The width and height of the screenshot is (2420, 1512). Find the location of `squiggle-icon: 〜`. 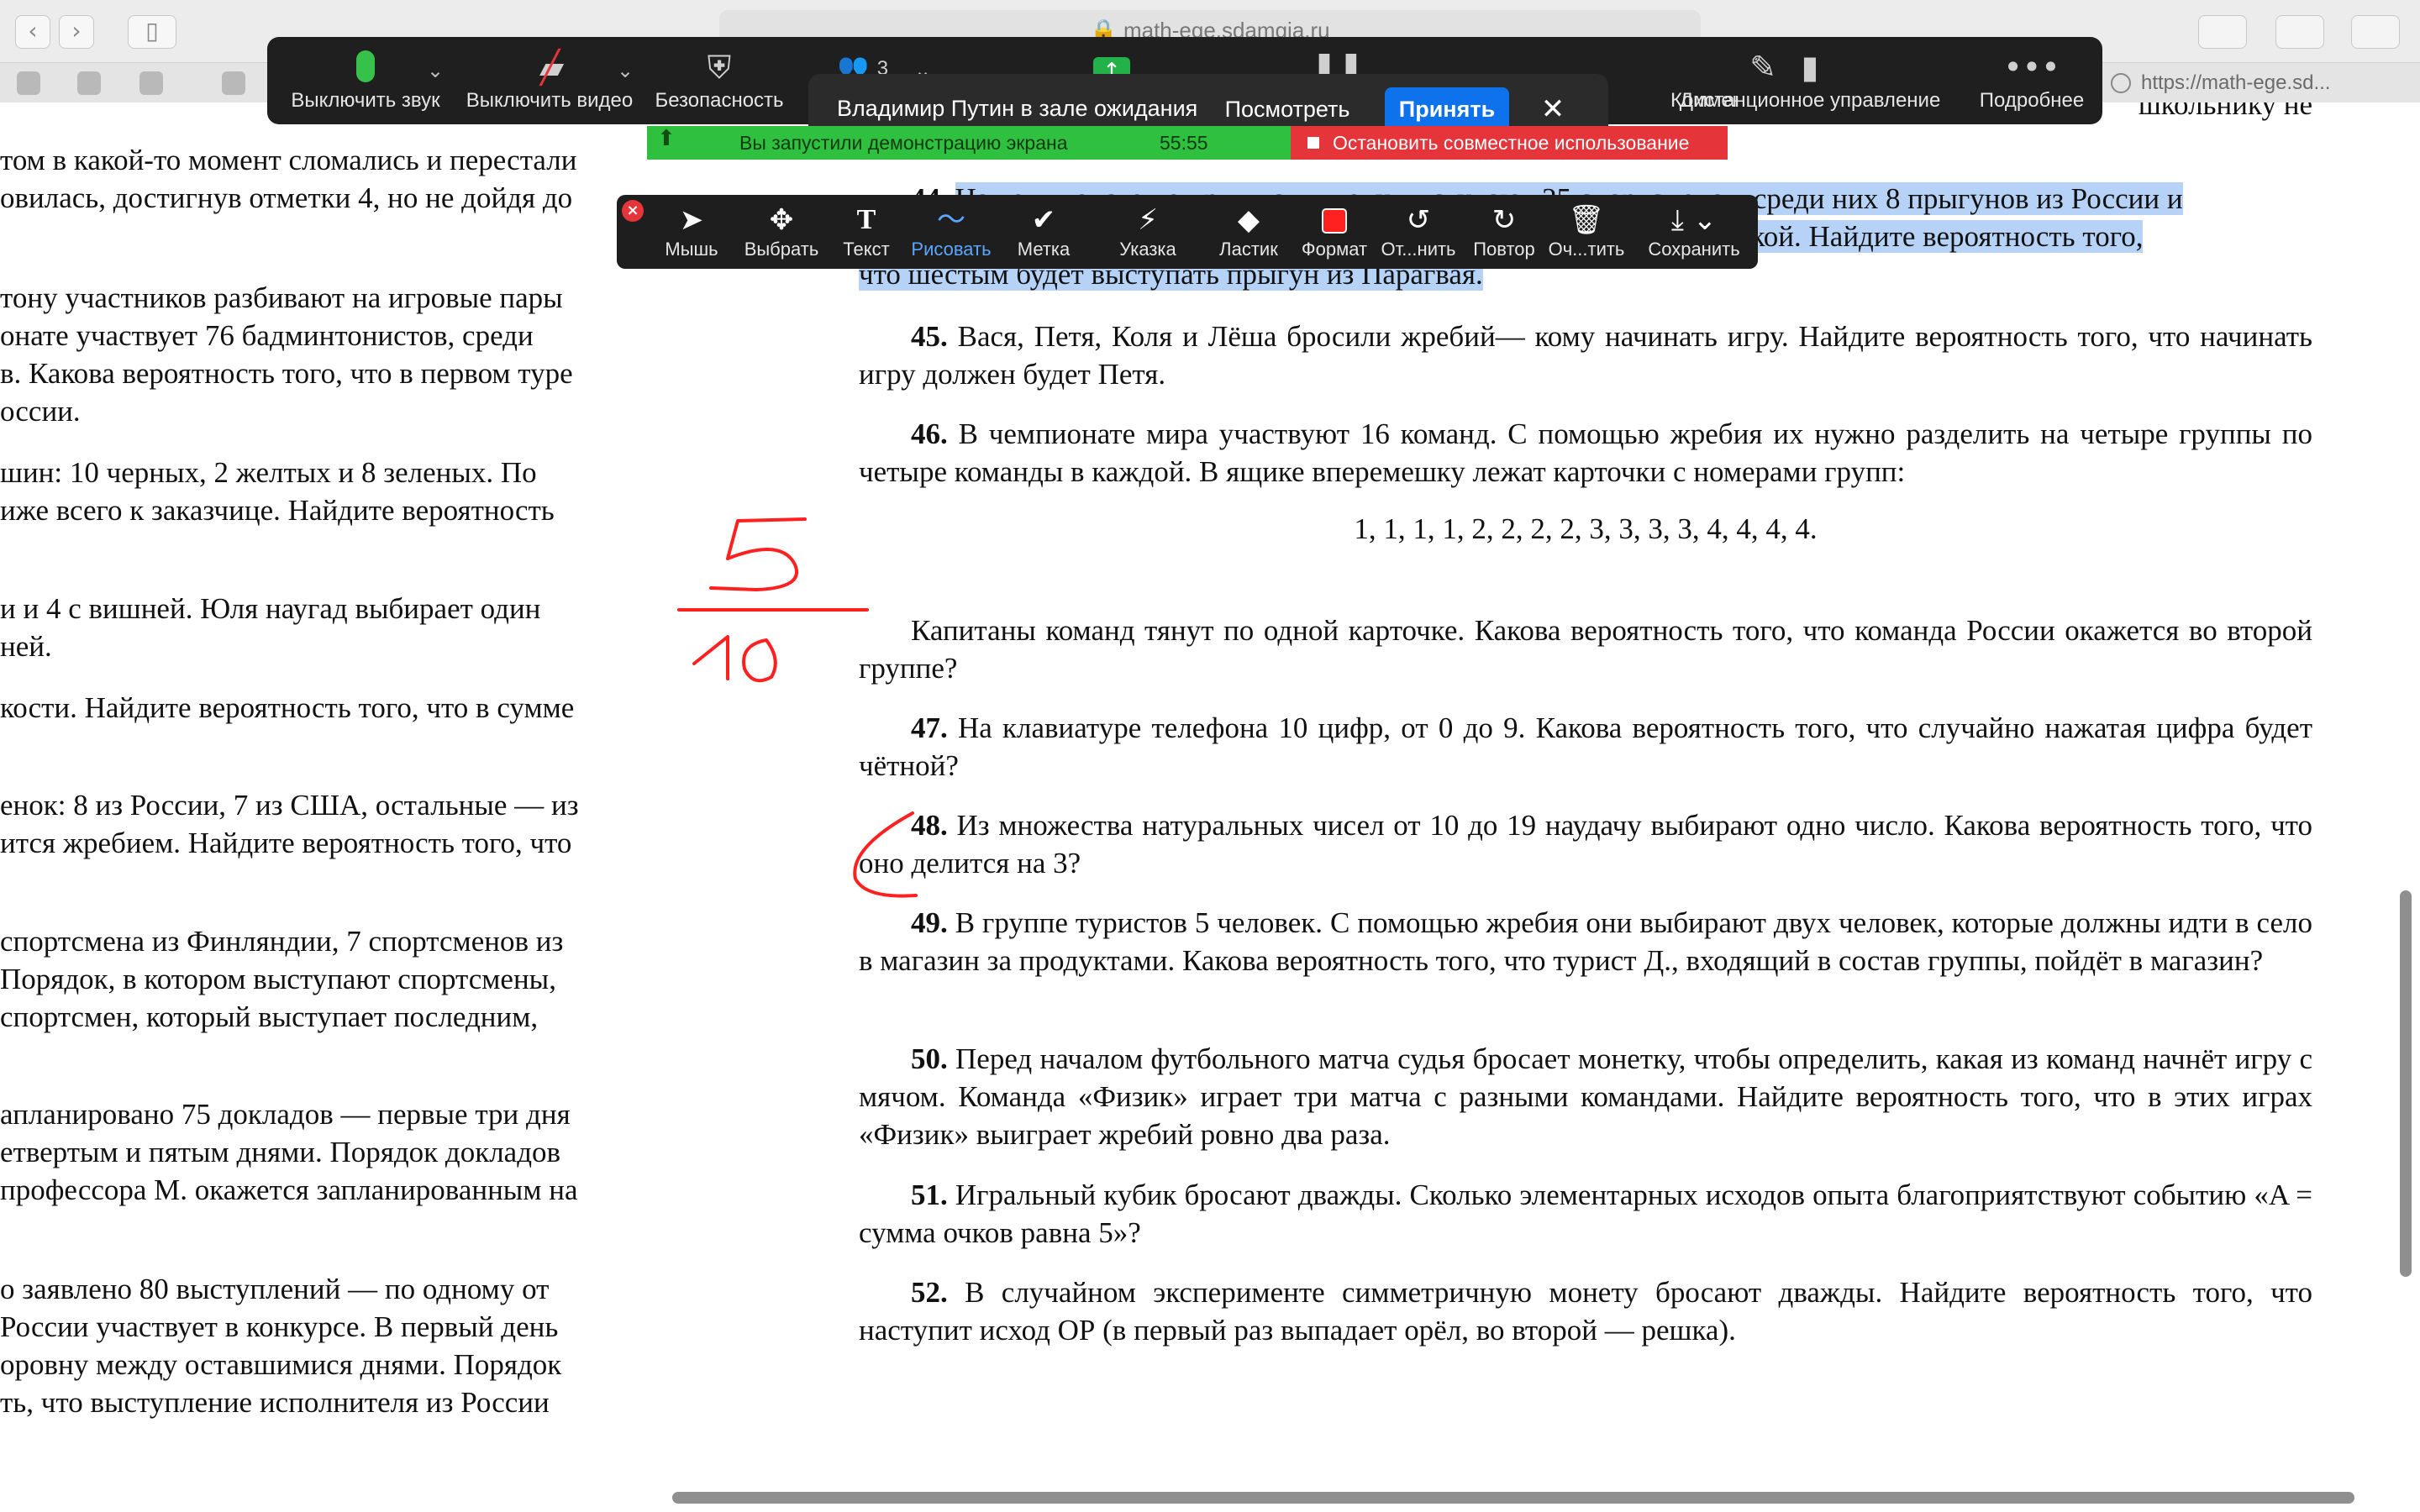

squiggle-icon: 〜 is located at coordinates (951, 220).